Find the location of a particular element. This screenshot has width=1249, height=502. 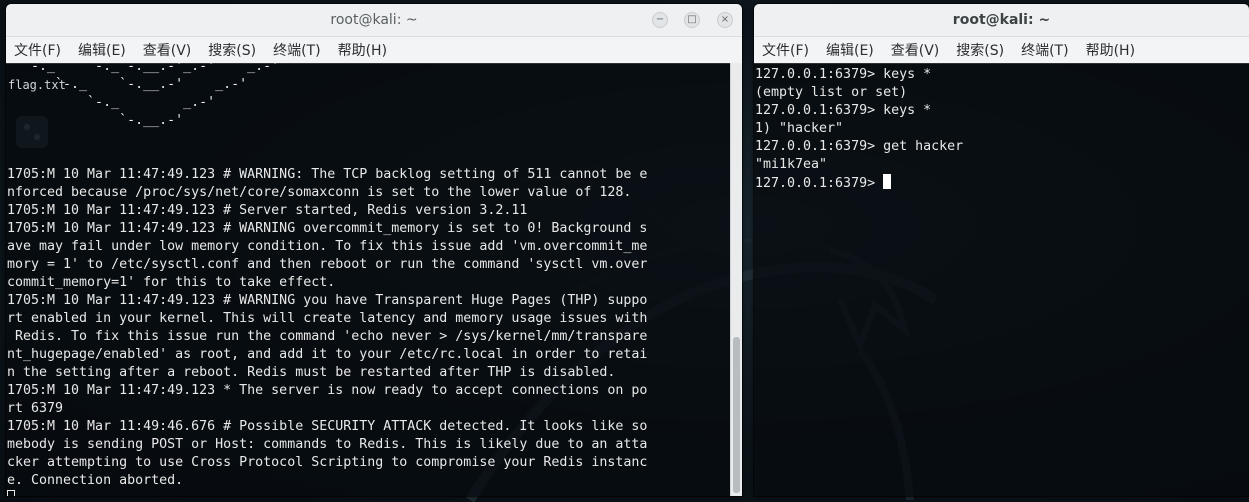

minimize-button: − is located at coordinates (660, 20).